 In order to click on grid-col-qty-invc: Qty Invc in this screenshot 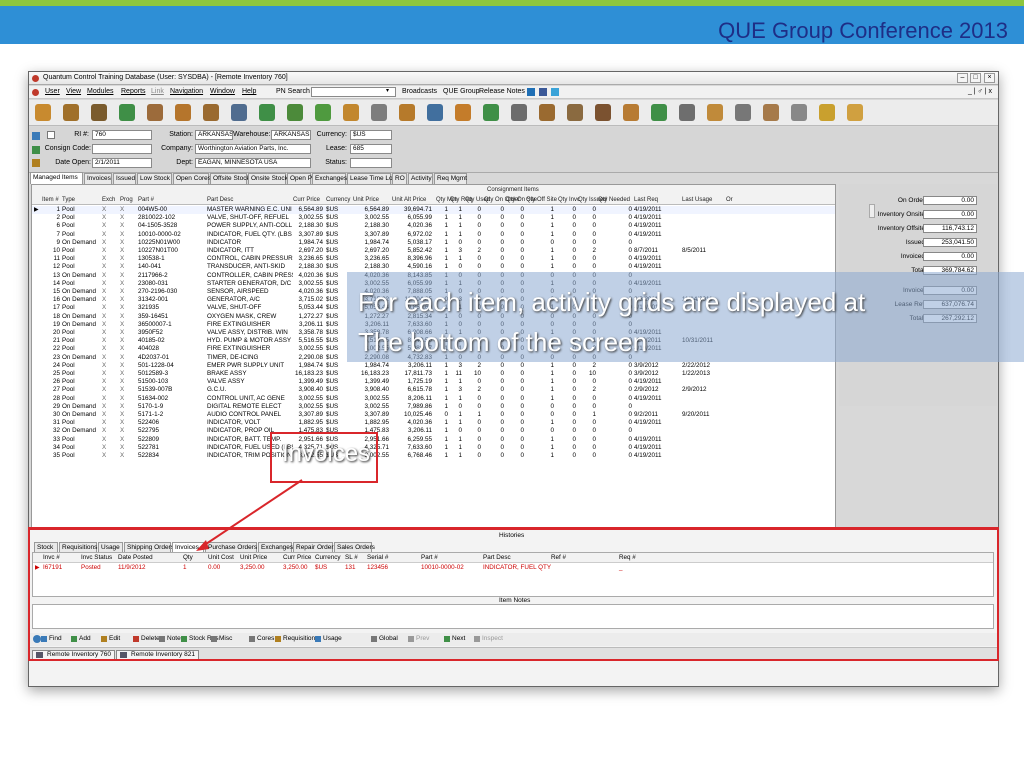, I will do `click(569, 200)`.